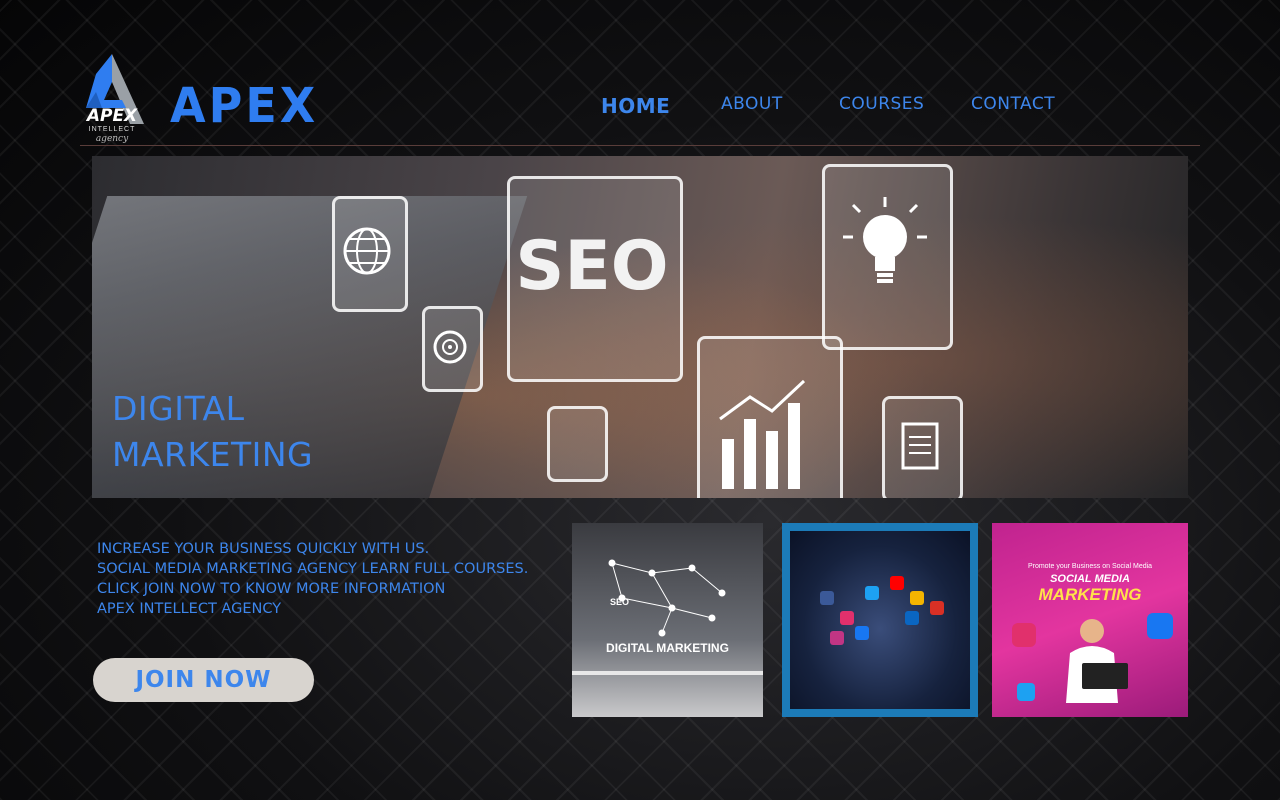  Describe the element at coordinates (667, 648) in the screenshot. I see `thumbnail-caption: DIGITAL MARKETING` at that location.